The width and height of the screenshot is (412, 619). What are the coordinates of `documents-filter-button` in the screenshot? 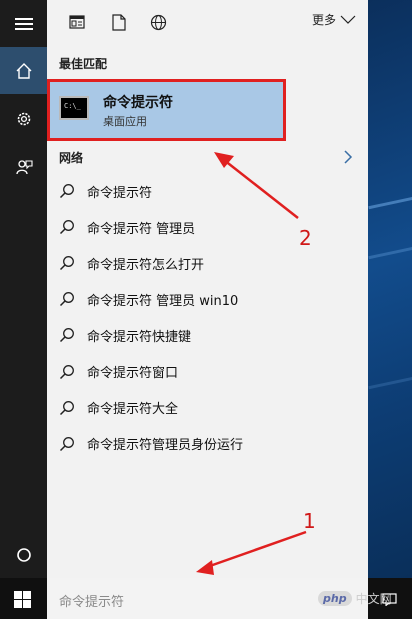 It's located at (119, 22).